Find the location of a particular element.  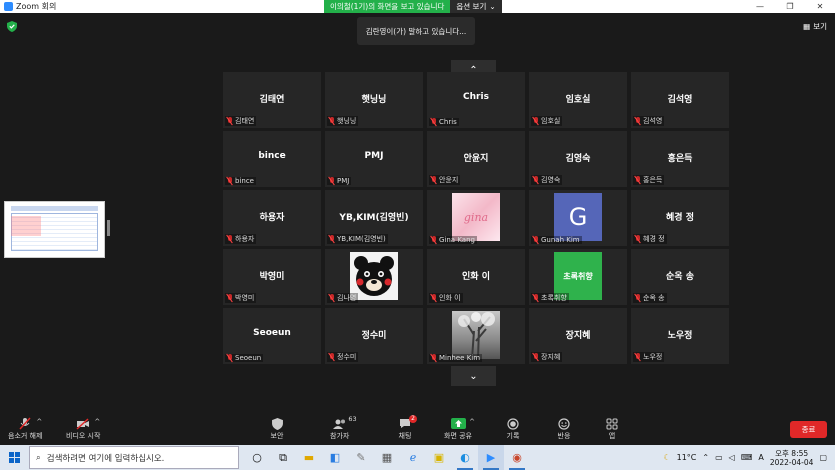

view-button: ▦ 보기 is located at coordinates (815, 26).